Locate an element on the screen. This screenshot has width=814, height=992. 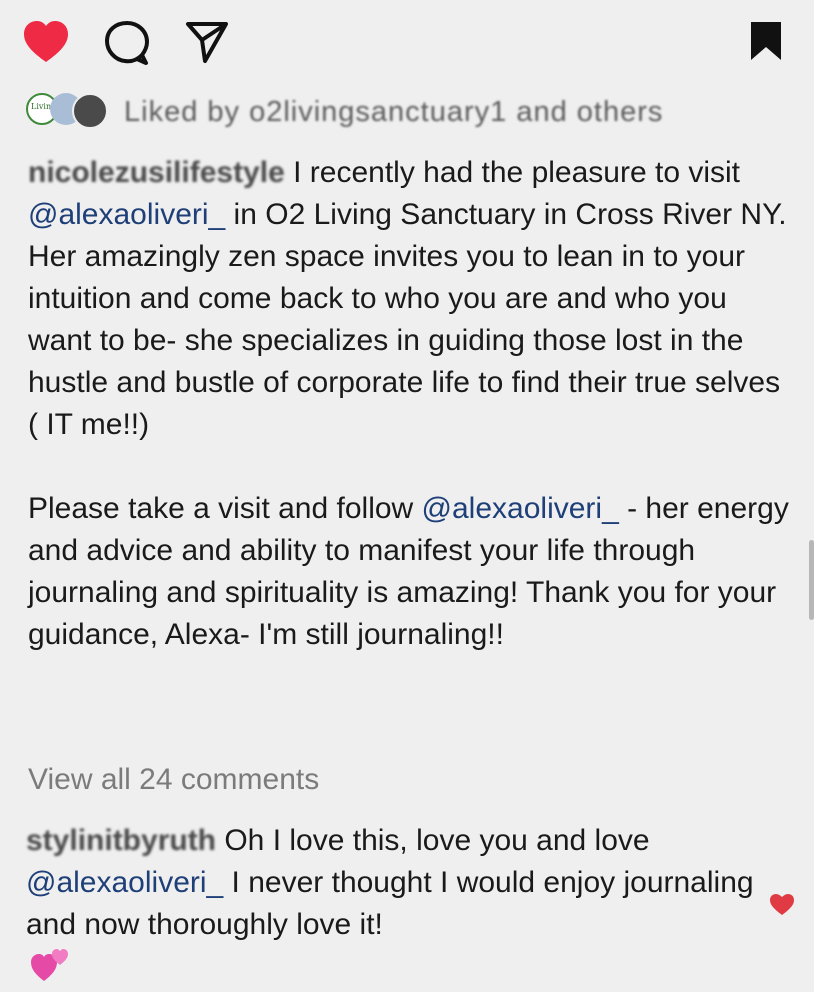
avatar is located at coordinates (90, 111).